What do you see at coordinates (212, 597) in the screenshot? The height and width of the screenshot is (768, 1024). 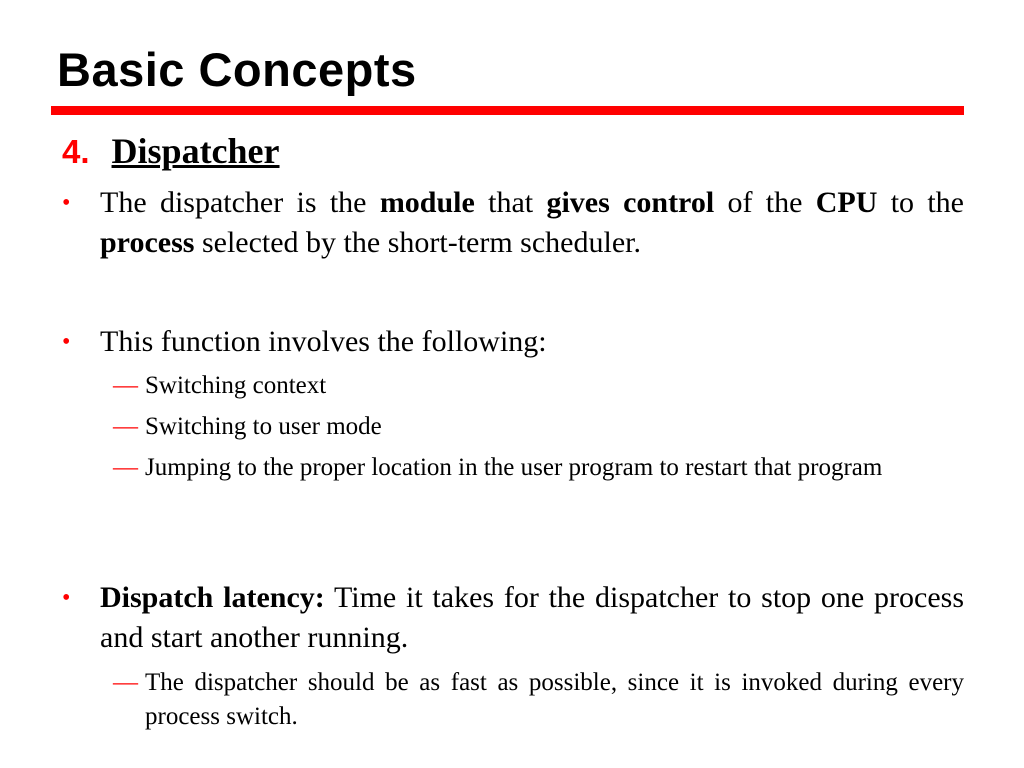 I see `bold-term-dispatch-latency: Dispatch latency:` at bounding box center [212, 597].